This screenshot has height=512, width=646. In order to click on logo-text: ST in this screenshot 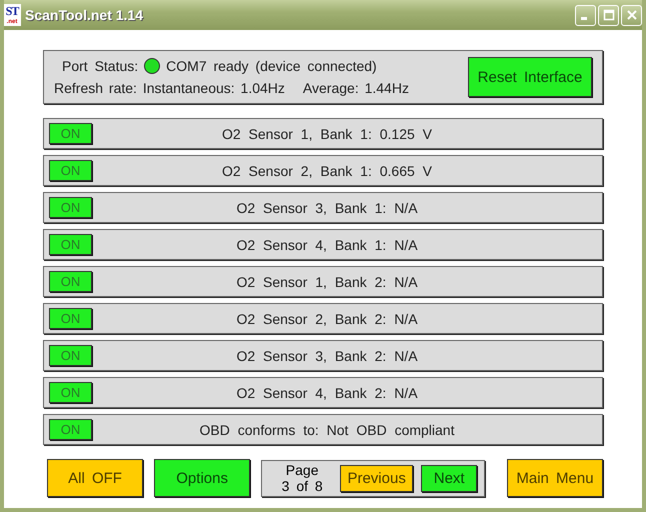, I will do `click(12, 11)`.